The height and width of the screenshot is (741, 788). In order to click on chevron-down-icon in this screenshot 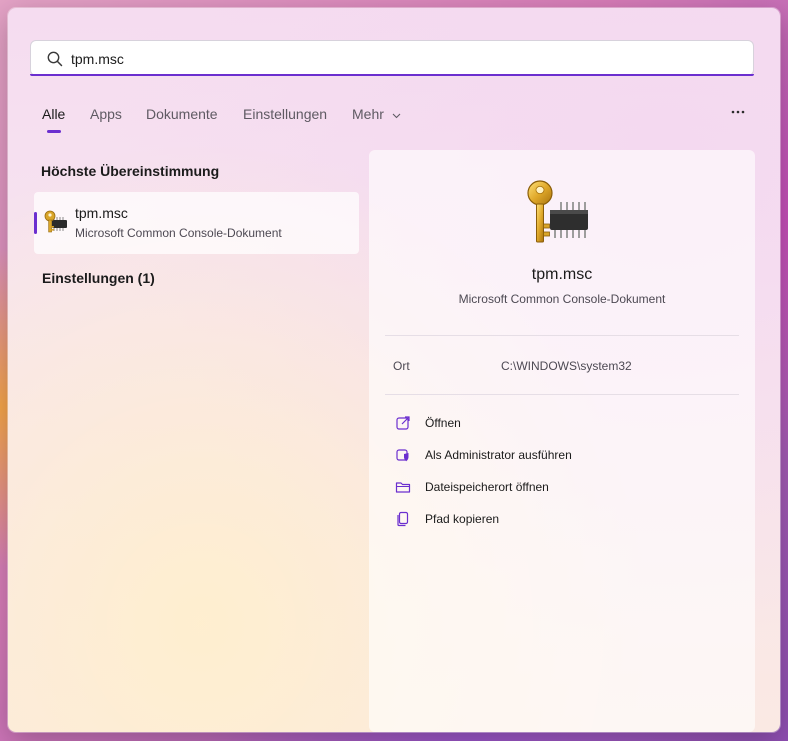, I will do `click(396, 116)`.